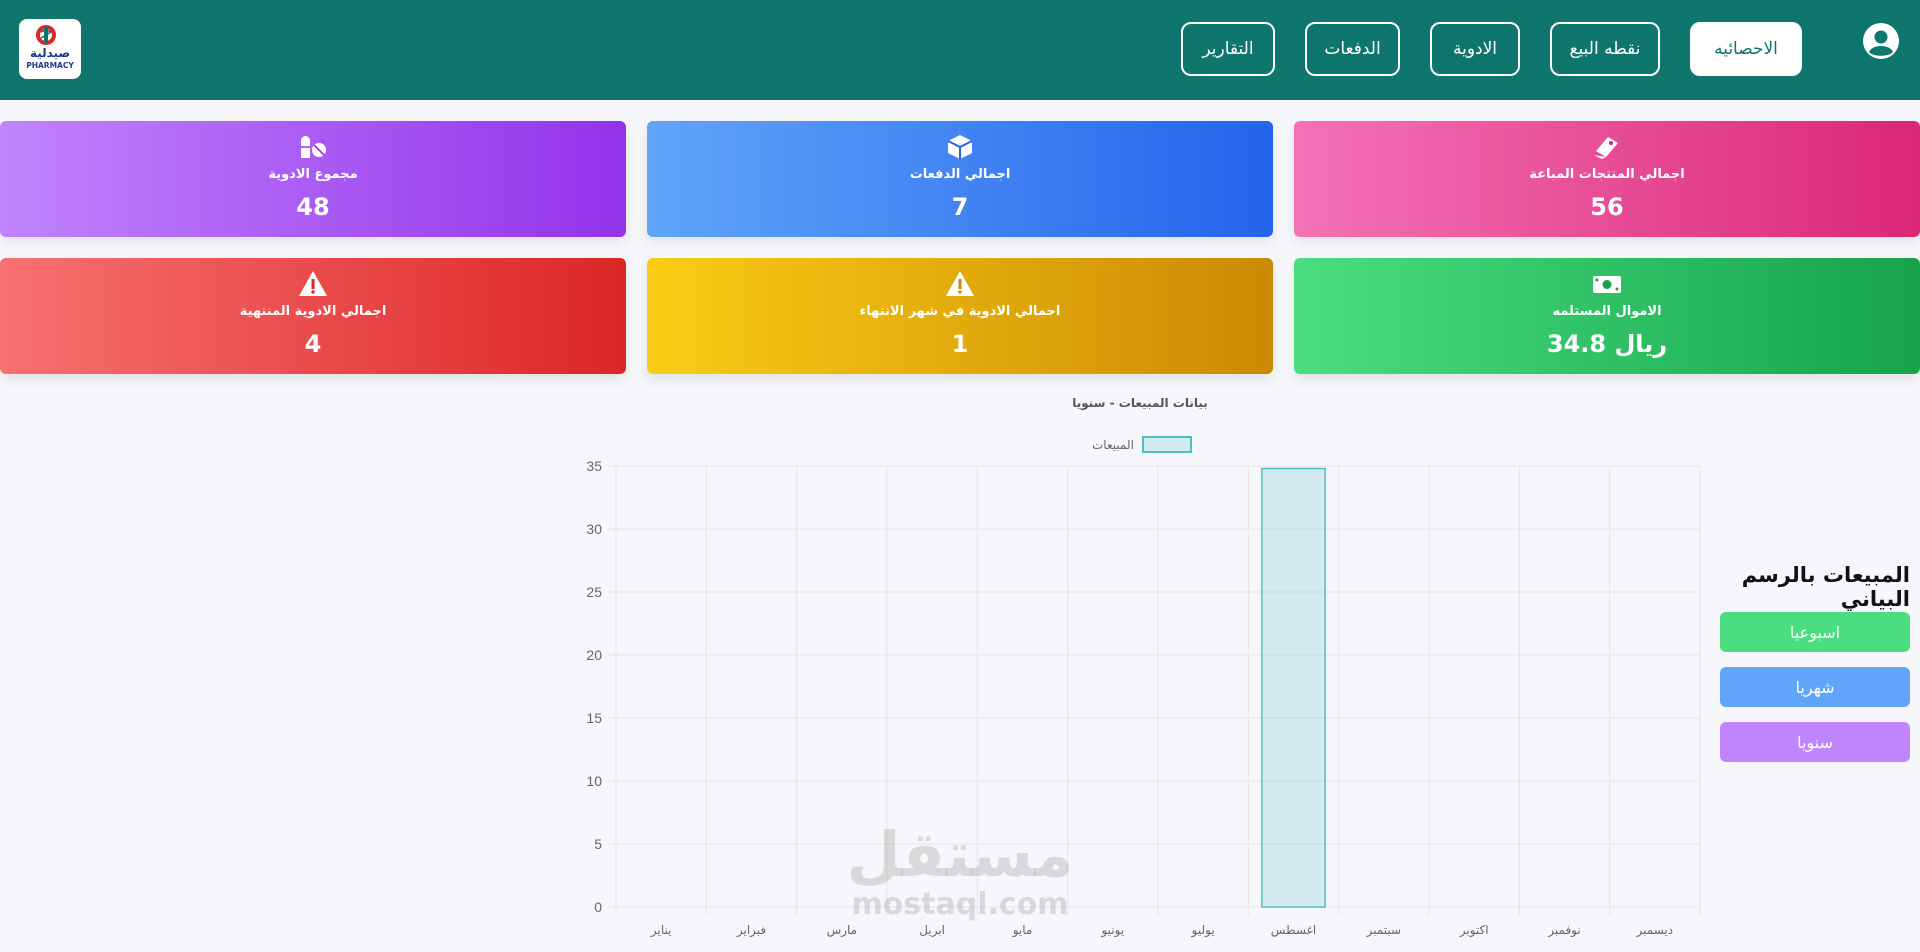  Describe the element at coordinates (1606, 148) in the screenshot. I see `tag-icon` at that location.